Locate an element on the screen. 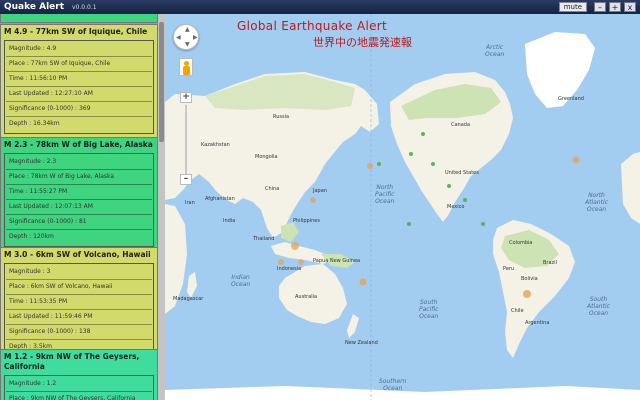 This screenshot has width=640, height=400. quake-magnitude: Magnitude : 3 is located at coordinates (79, 272).